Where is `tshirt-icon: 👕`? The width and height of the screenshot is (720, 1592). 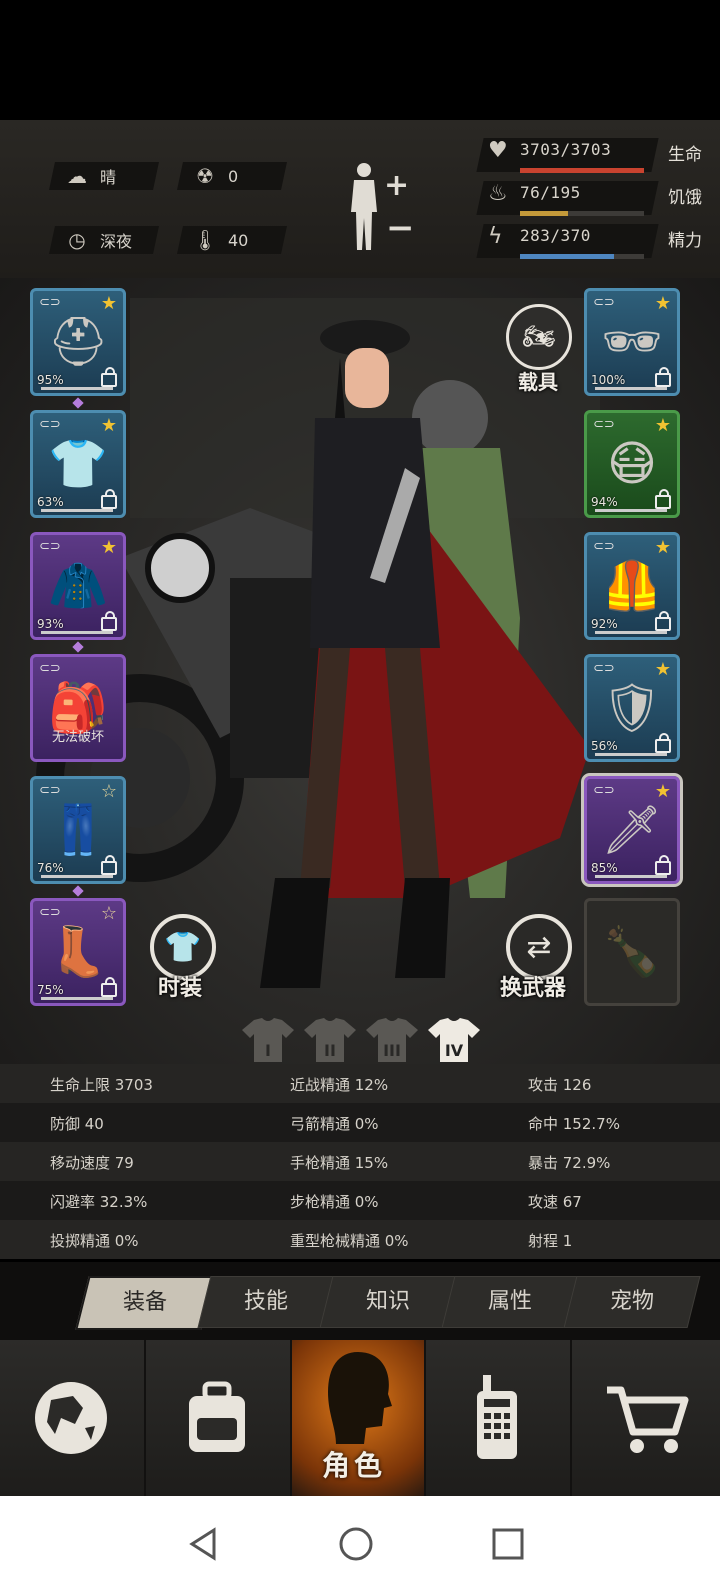 tshirt-icon: 👕 is located at coordinates (183, 947).